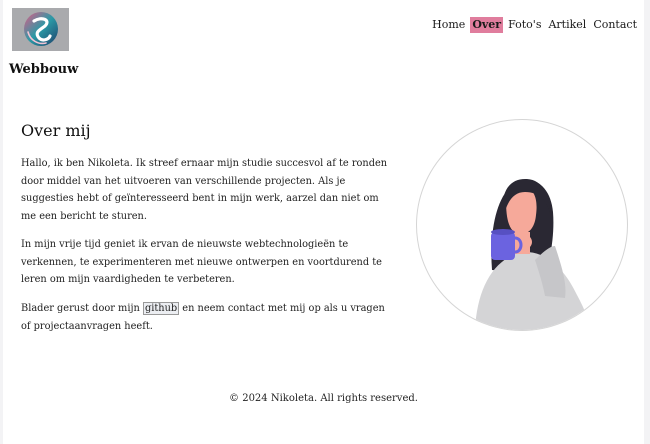  What do you see at coordinates (532, 254) in the screenshot?
I see `woman-drinking-coffee-illustration` at bounding box center [532, 254].